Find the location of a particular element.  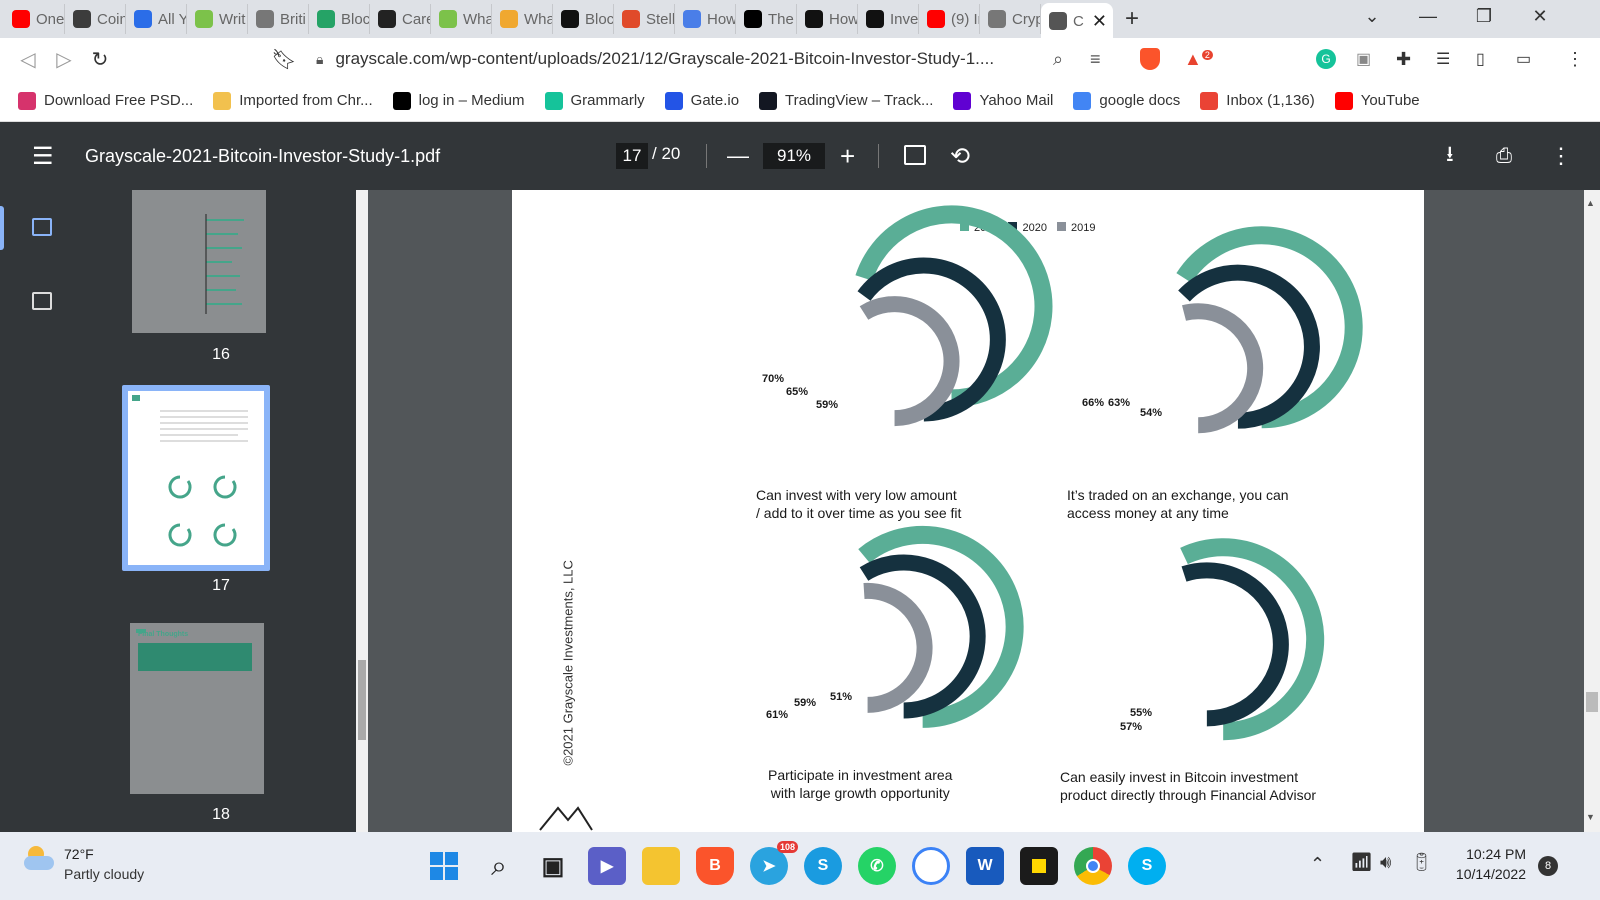

clock-time: 10:24 PM is located at coordinates (1481, 854).